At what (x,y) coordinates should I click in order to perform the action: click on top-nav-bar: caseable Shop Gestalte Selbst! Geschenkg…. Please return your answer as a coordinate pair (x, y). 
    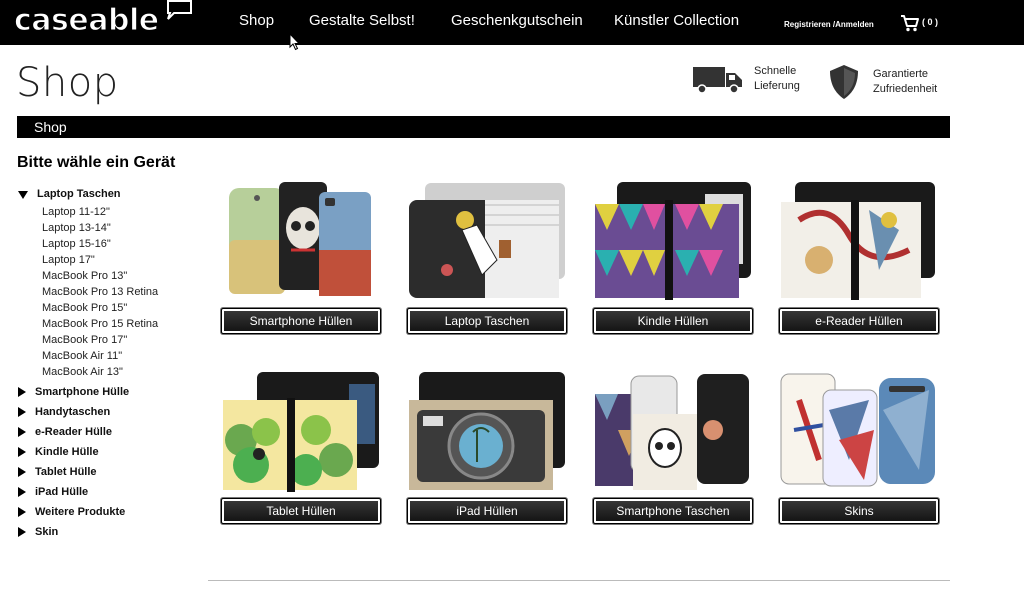
    Looking at the image, I should click on (512, 22).